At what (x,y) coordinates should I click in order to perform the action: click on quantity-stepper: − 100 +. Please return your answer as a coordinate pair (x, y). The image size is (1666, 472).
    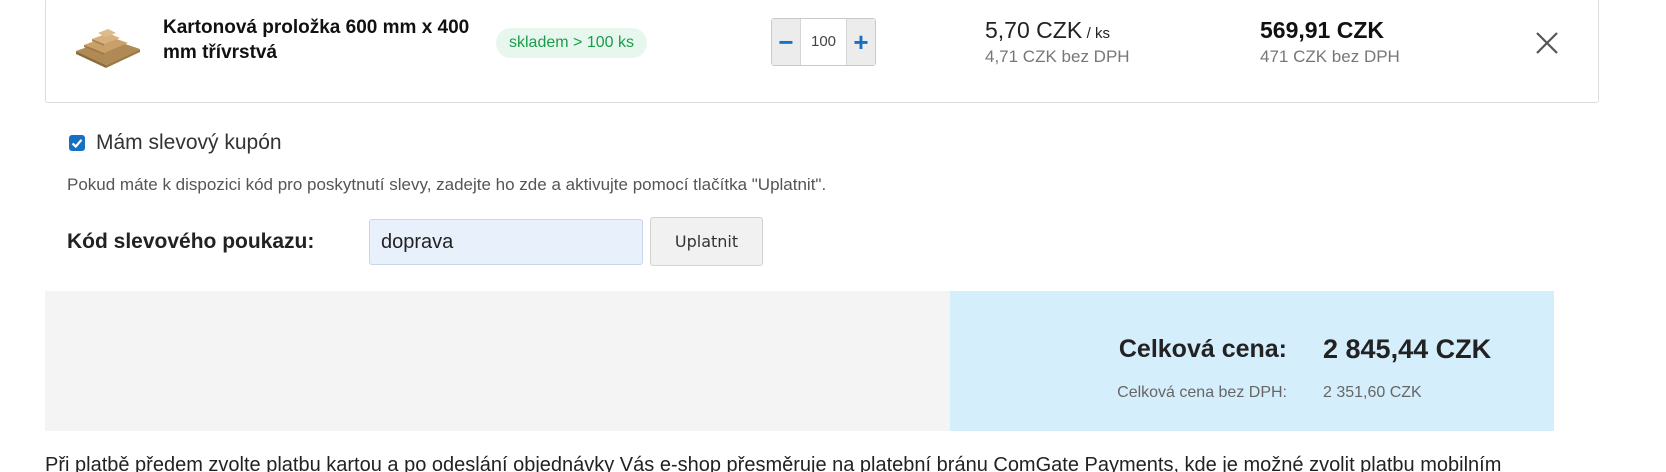
    Looking at the image, I should click on (823, 42).